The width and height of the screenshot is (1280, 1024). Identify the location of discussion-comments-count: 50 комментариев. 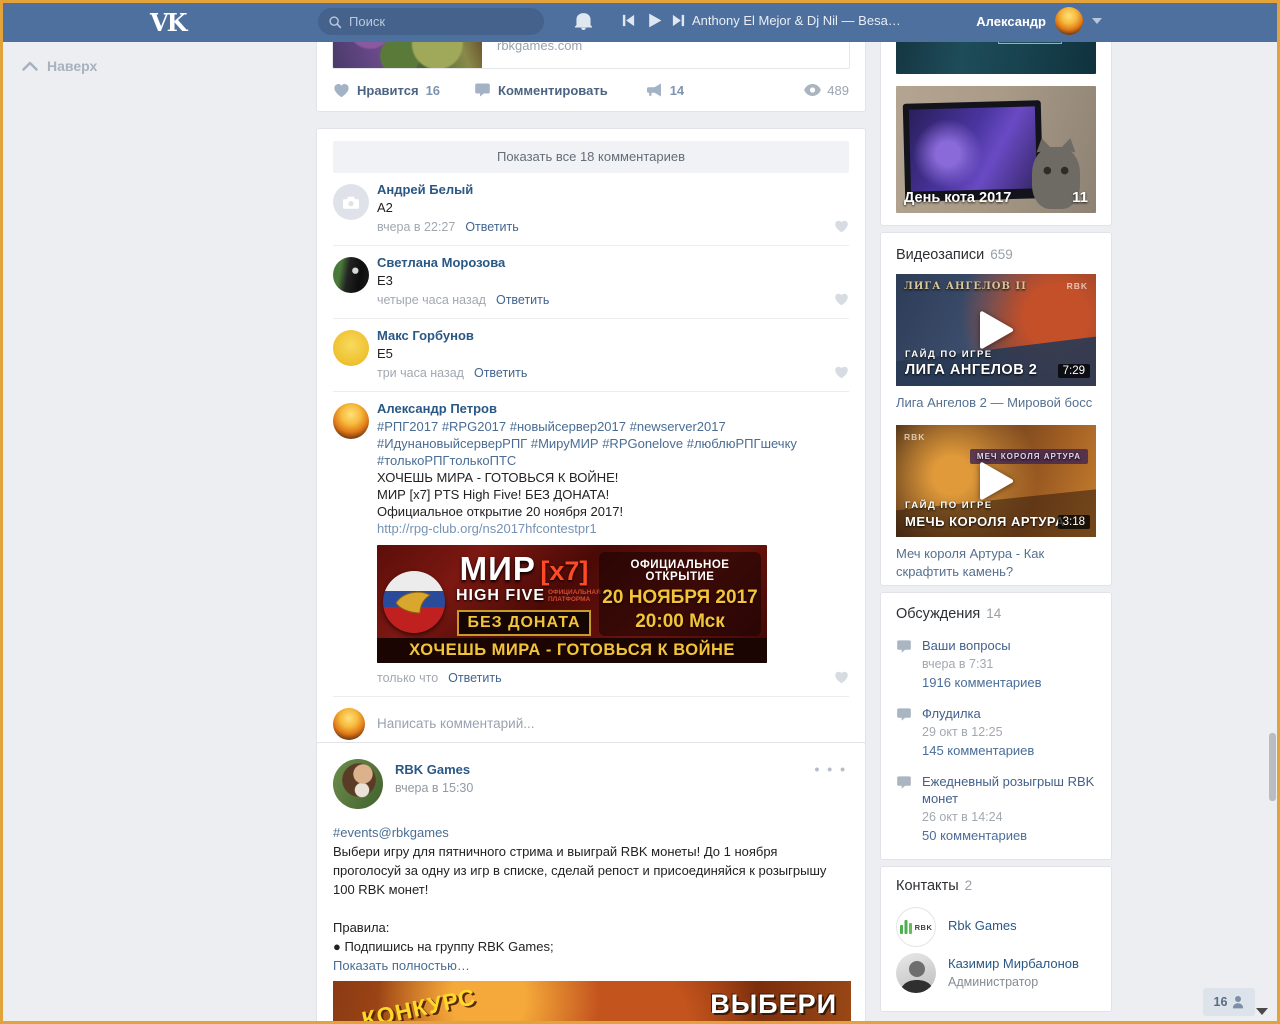
(1009, 835).